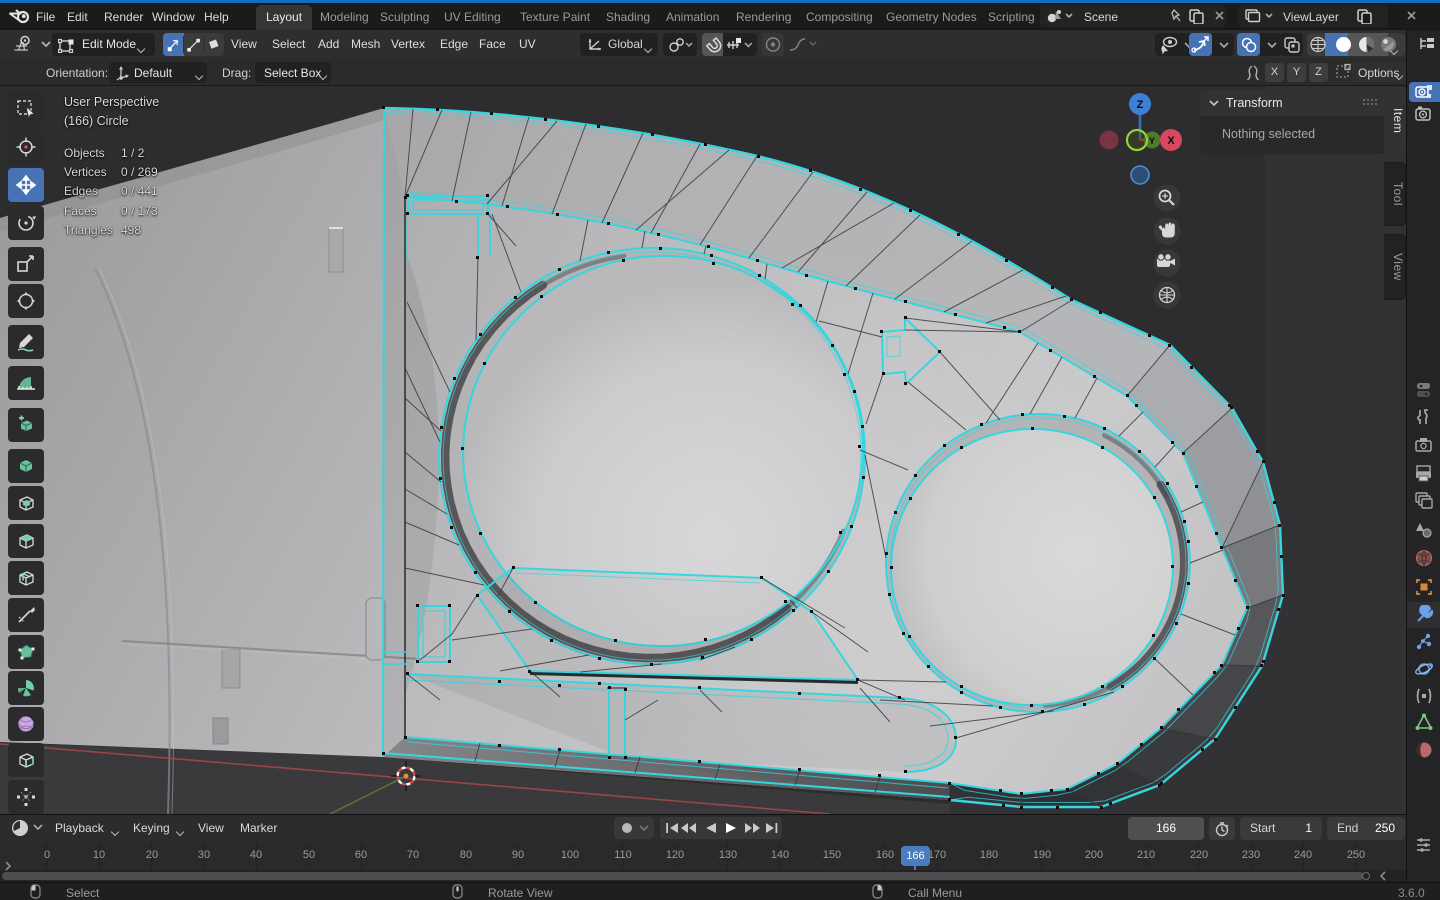 The width and height of the screenshot is (1440, 900). What do you see at coordinates (1152, 141) in the screenshot?
I see `svg-text: Y` at bounding box center [1152, 141].